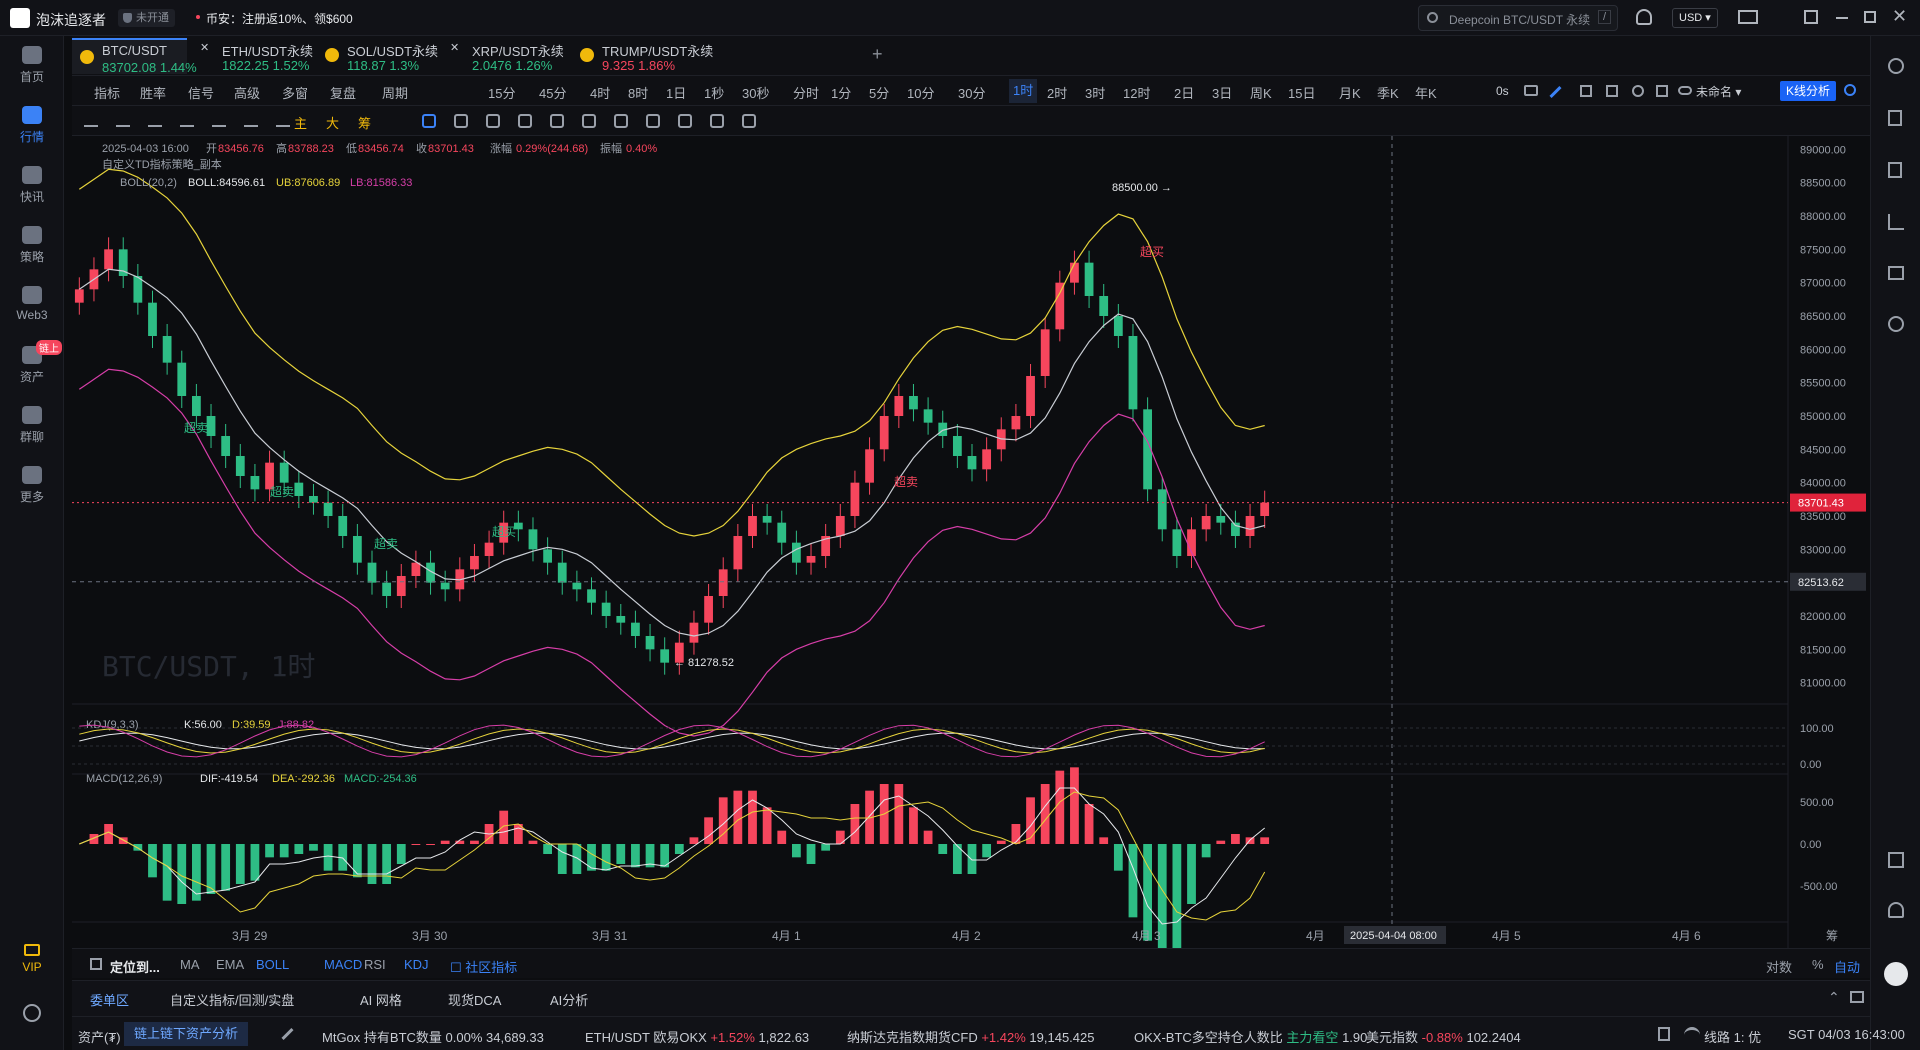  I want to click on indicator-toggle: KDJ, so click(416, 964).